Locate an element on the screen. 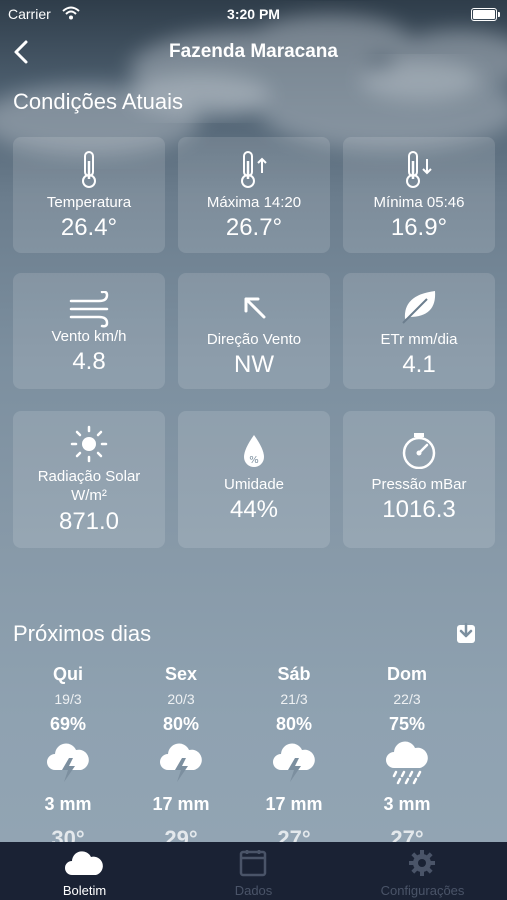 This screenshot has height=900, width=507. tile-value: 1016.3 is located at coordinates (419, 509).